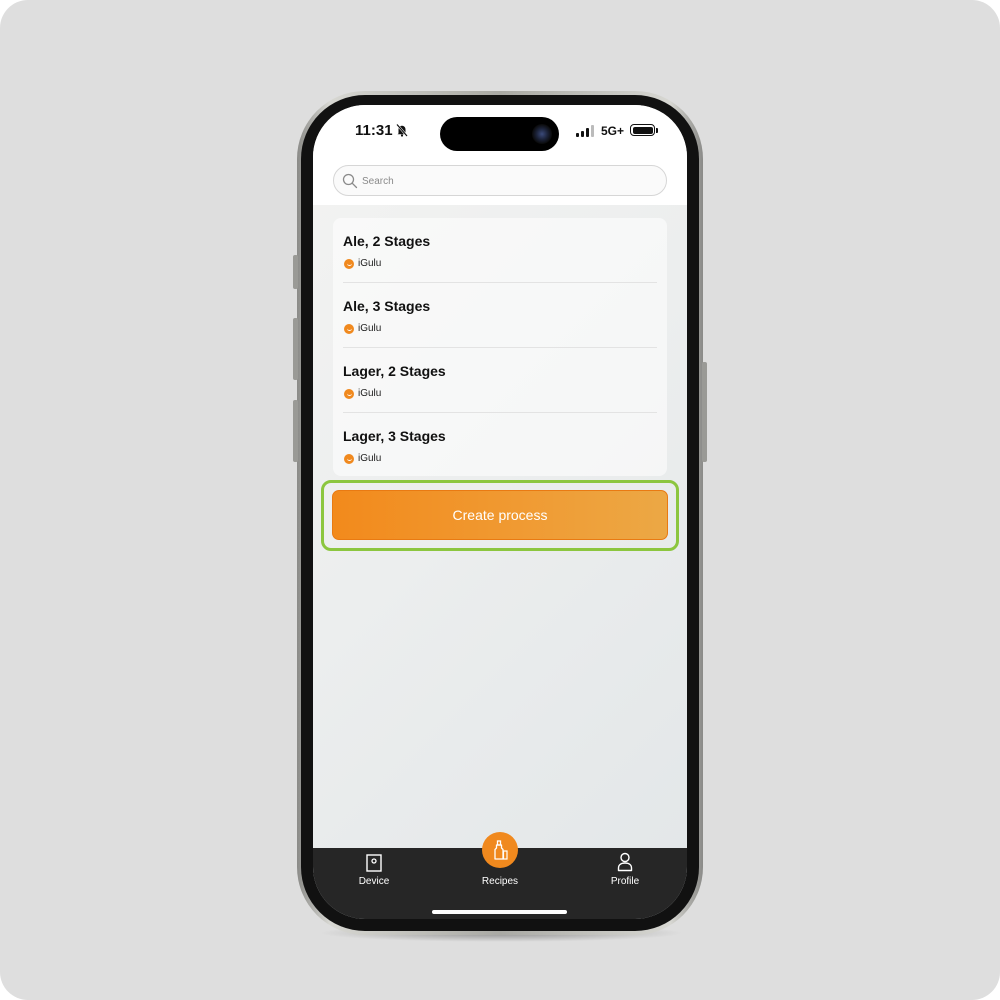  Describe the element at coordinates (613, 131) in the screenshot. I see `network-label: 5G+` at that location.